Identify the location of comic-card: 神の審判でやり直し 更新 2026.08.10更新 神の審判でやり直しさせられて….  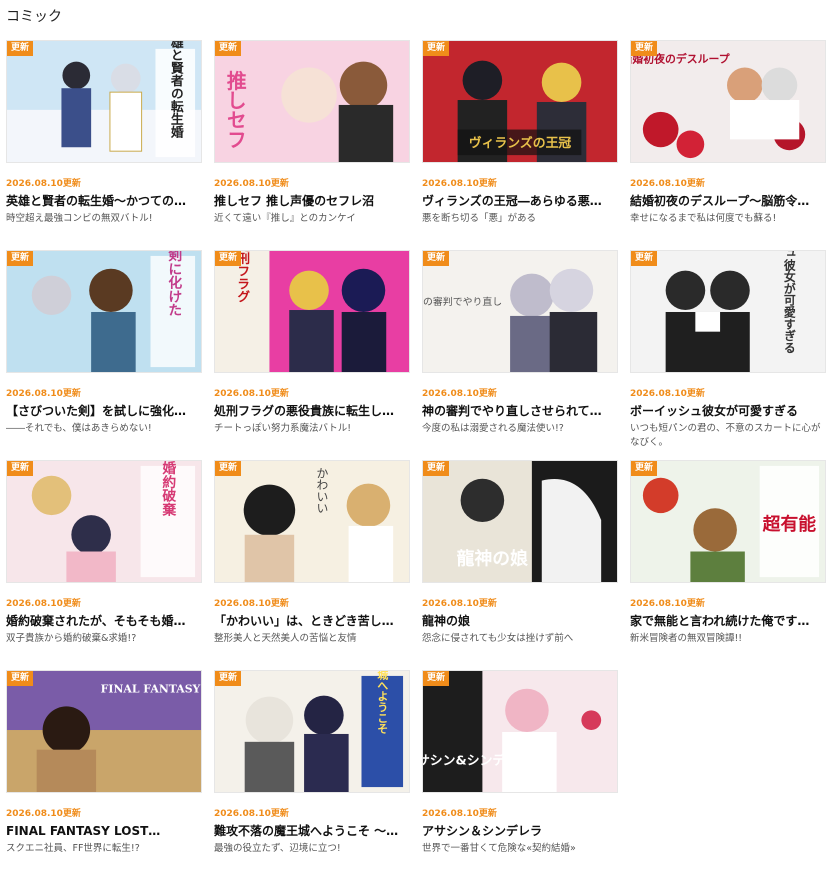
(520, 355).